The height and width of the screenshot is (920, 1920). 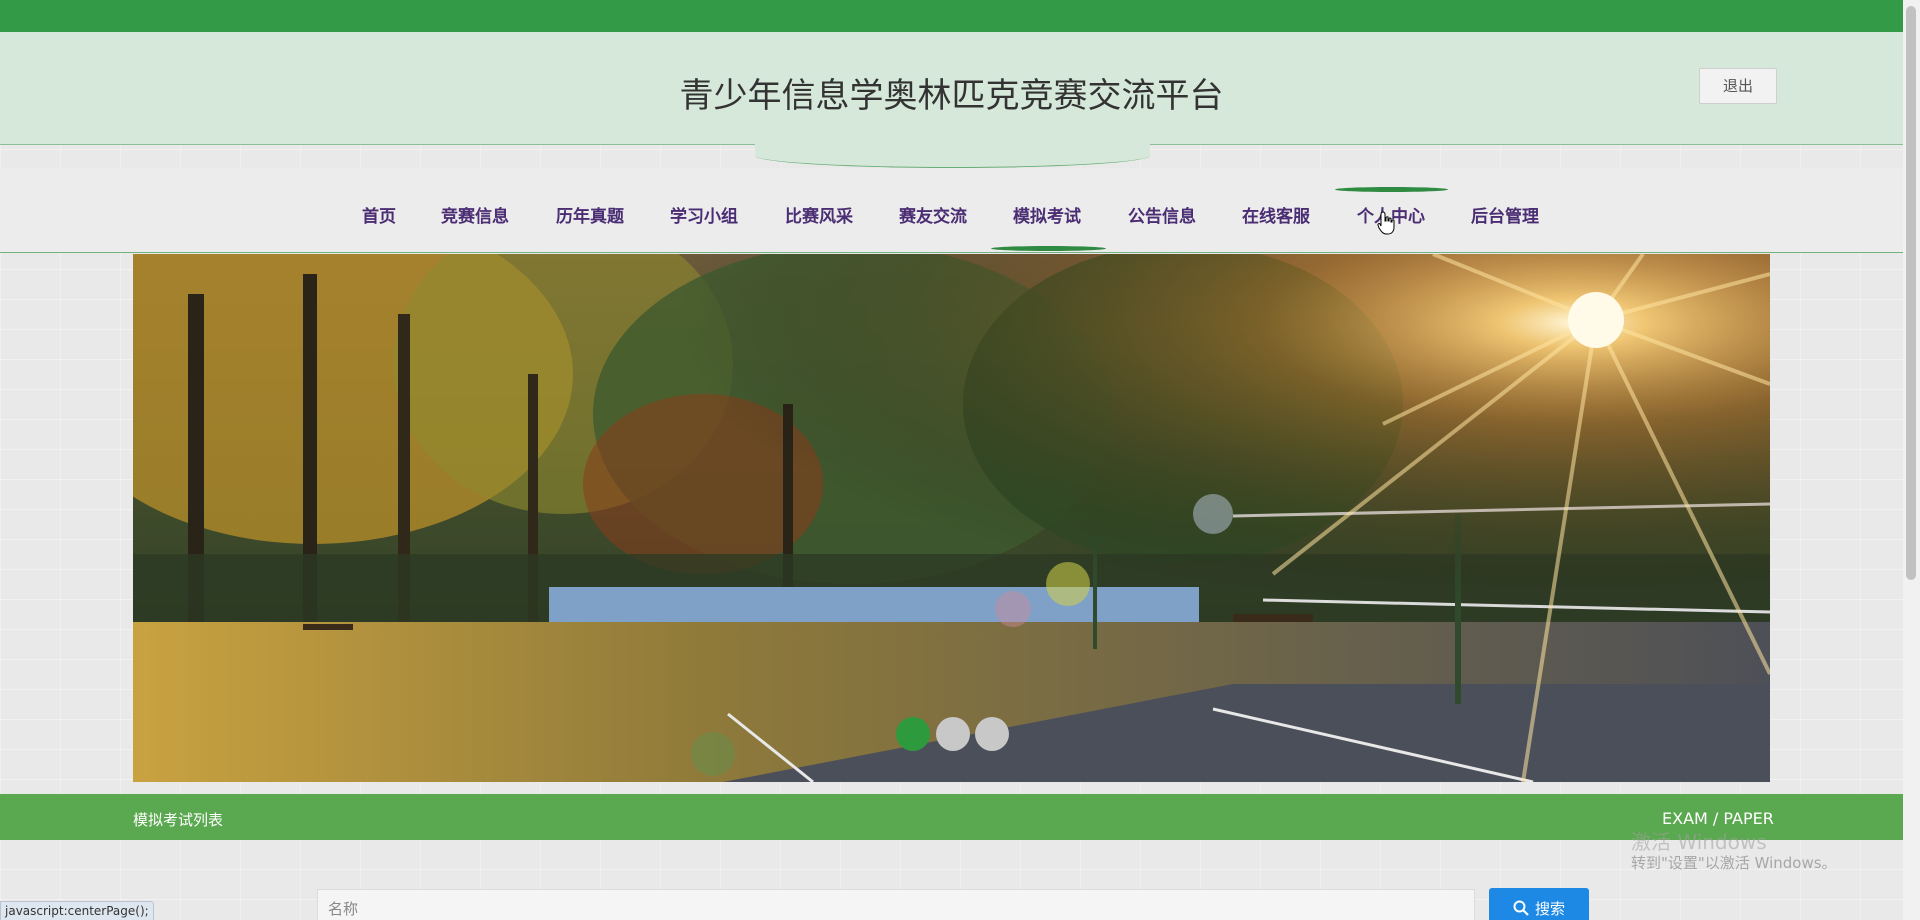 I want to click on nav-item-past-exams: 历年真题, so click(x=590, y=214).